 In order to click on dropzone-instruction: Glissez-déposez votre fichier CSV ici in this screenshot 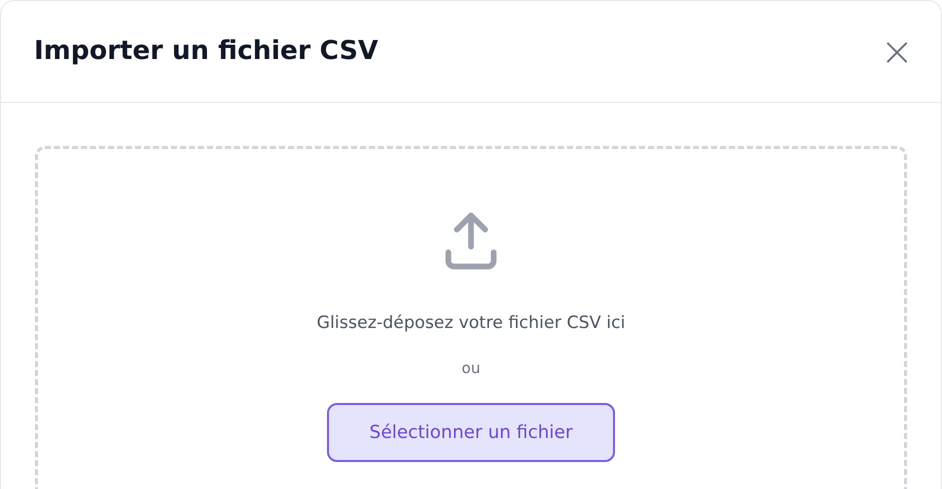, I will do `click(471, 323)`.